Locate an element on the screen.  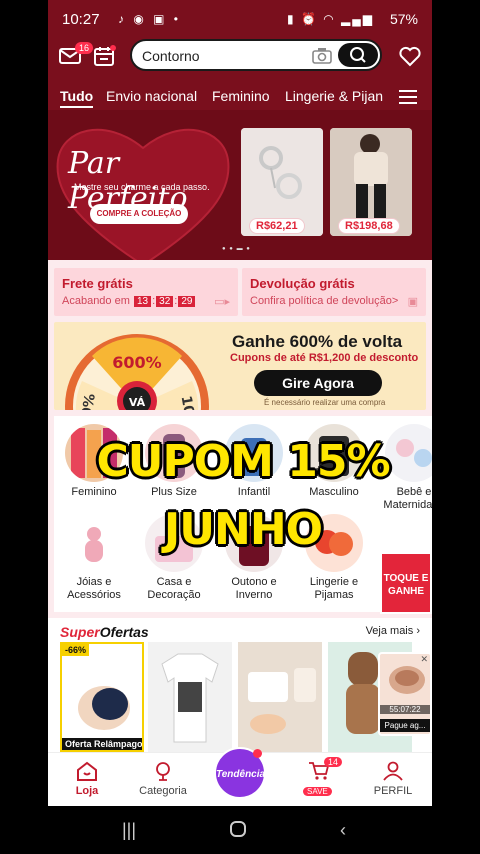
wheel-top-value: 600% is located at coordinates (136, 362).